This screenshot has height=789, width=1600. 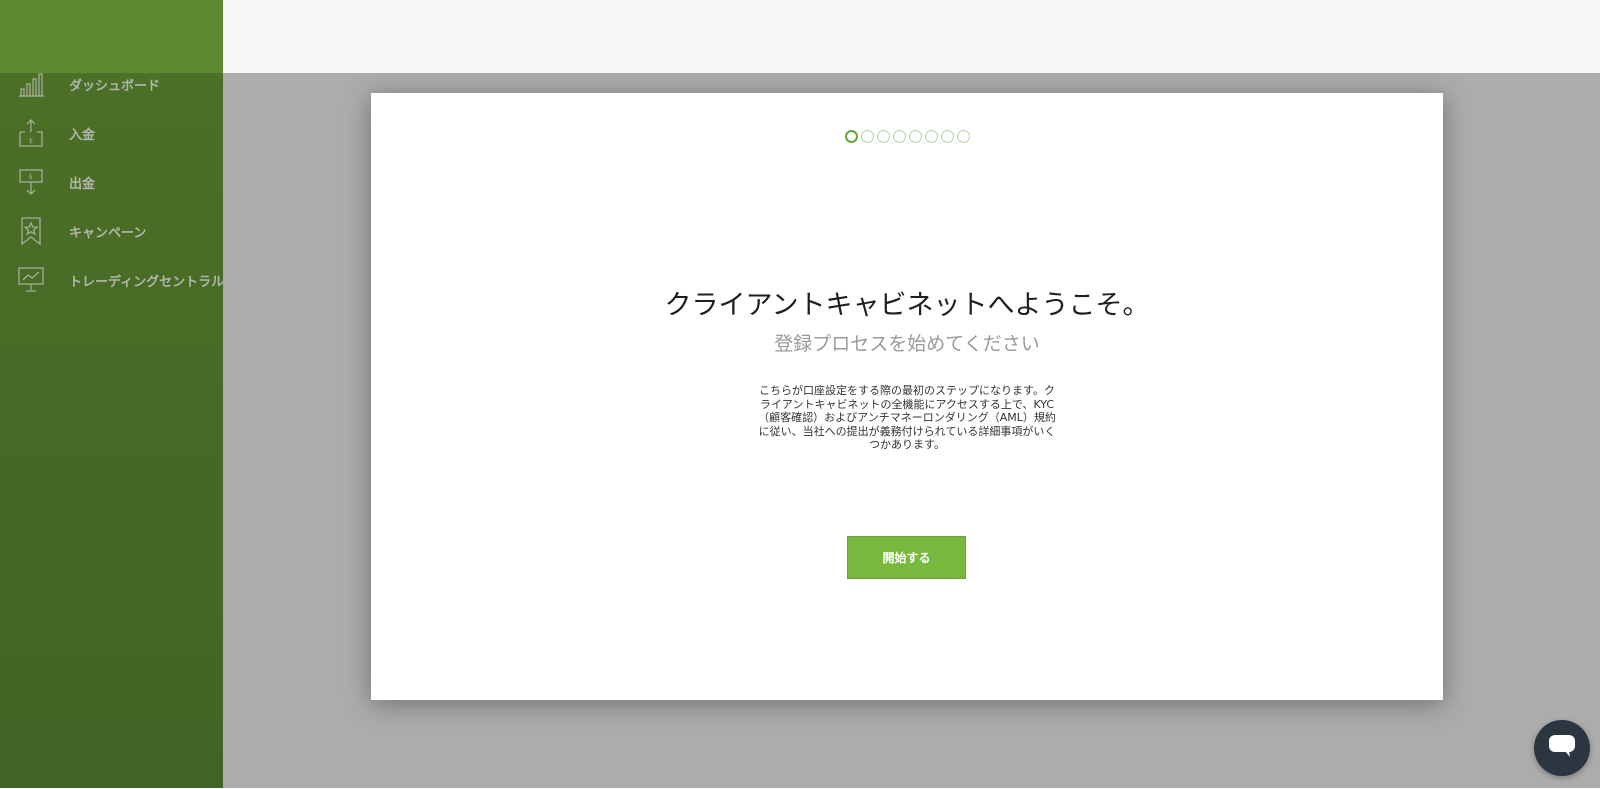 I want to click on chat-button, so click(x=1562, y=748).